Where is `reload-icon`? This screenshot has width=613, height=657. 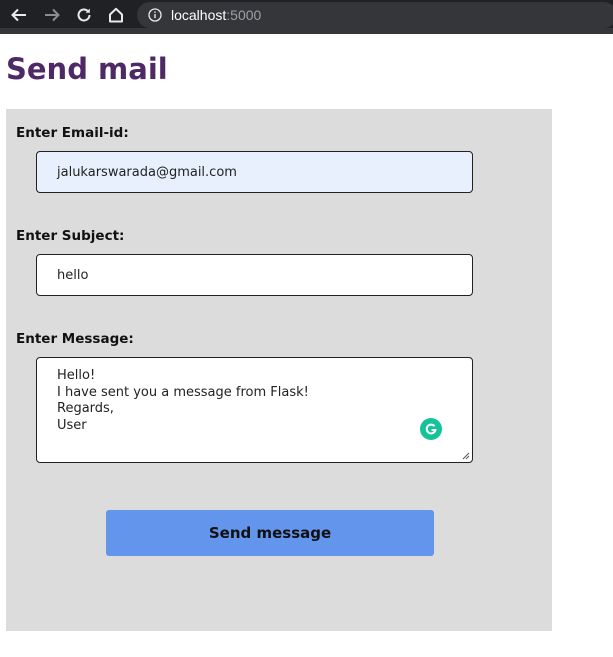
reload-icon is located at coordinates (84, 15).